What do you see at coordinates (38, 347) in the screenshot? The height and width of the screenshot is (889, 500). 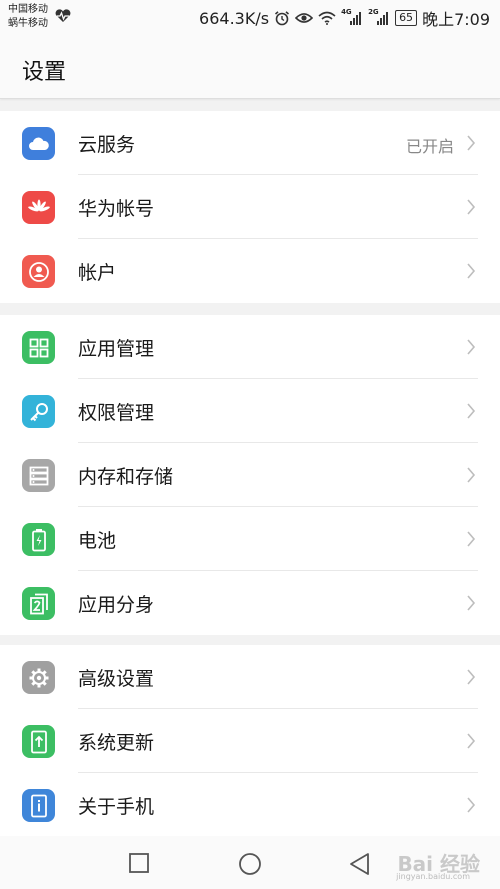 I see `apps-grid-icon` at bounding box center [38, 347].